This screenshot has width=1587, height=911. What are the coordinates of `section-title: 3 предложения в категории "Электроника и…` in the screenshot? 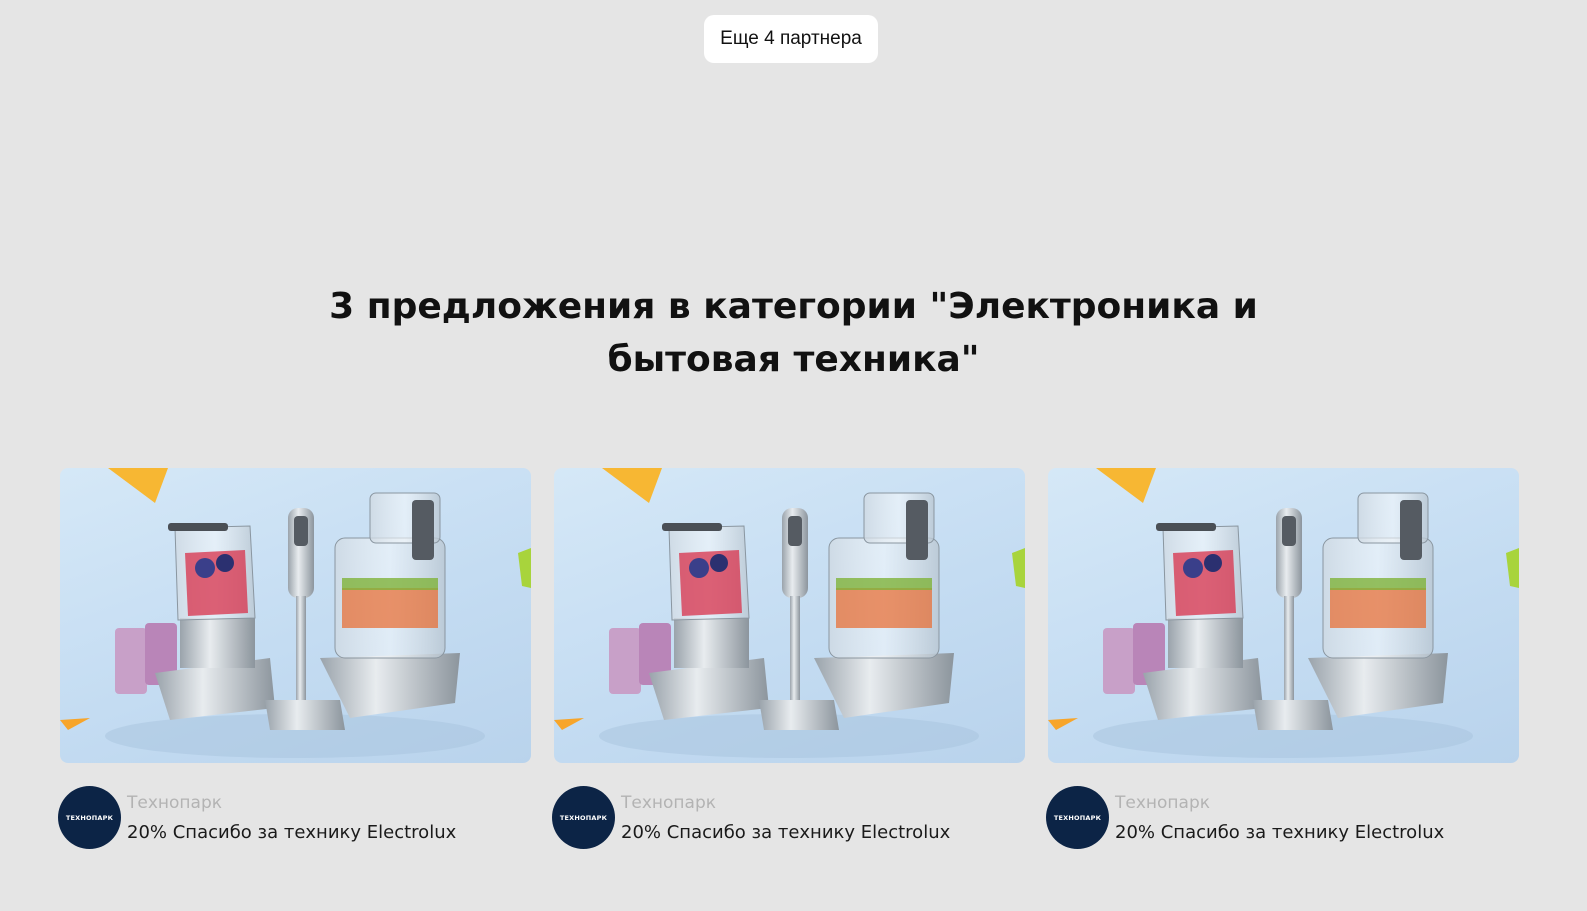 It's located at (793, 333).